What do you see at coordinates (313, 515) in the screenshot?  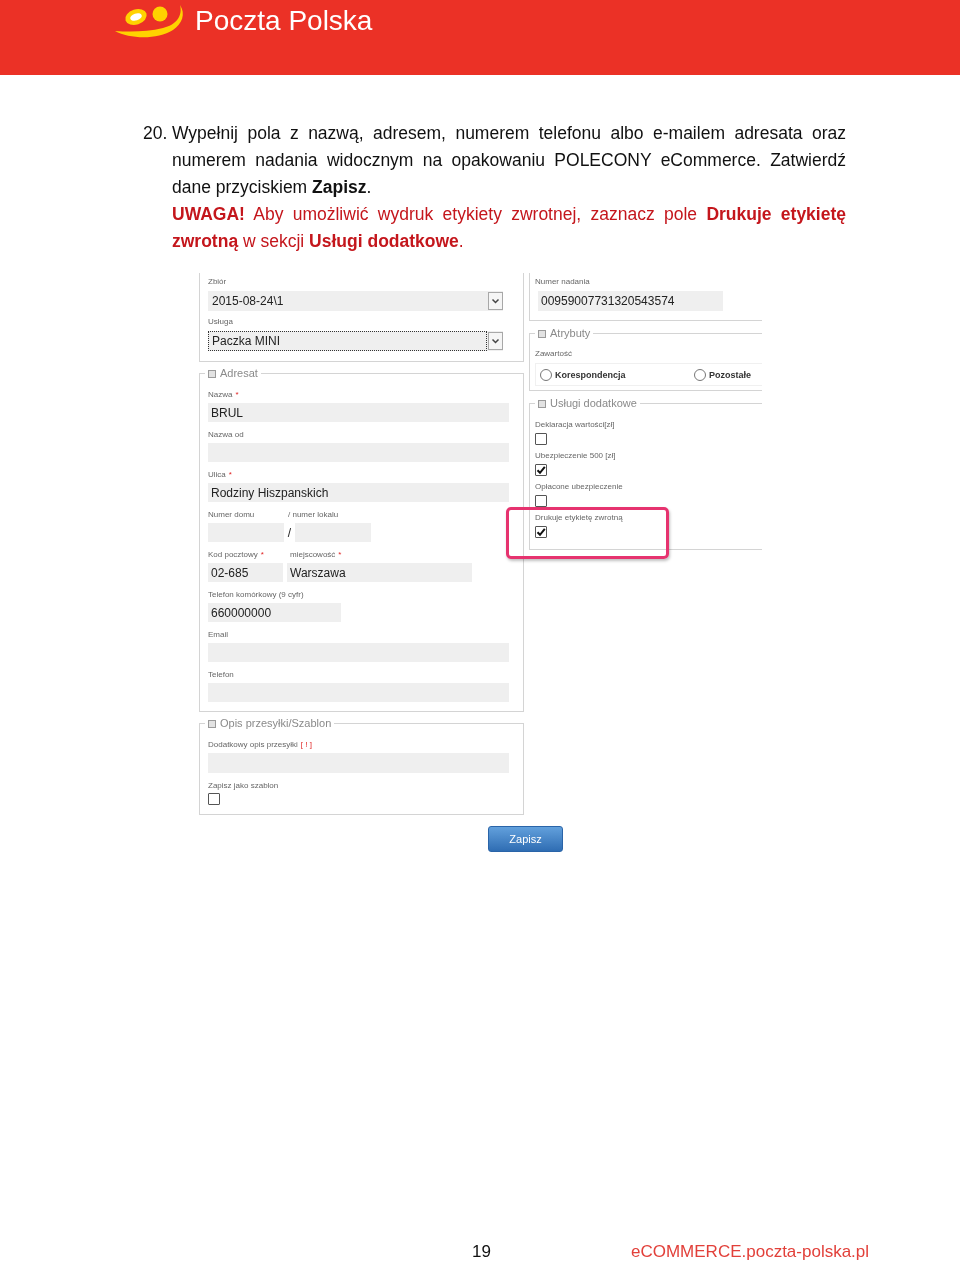 I see `field-label: / numer lokalu` at bounding box center [313, 515].